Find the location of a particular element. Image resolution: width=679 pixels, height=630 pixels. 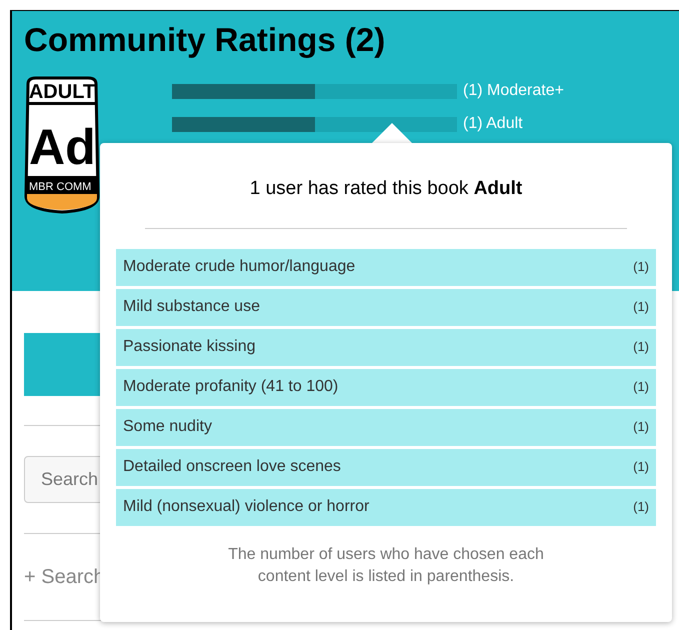

rating-badge: ADULT Ad MBR COMM is located at coordinates (62, 146).